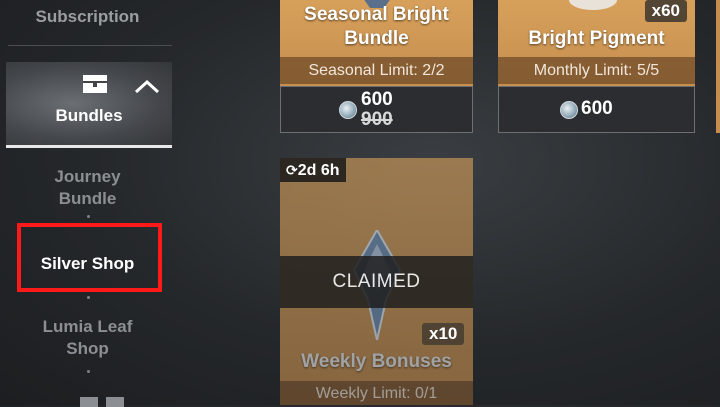 The image size is (720, 407). What do you see at coordinates (376, 393) in the screenshot?
I see `purchase-limit: Weekly Limit: 0/1` at bounding box center [376, 393].